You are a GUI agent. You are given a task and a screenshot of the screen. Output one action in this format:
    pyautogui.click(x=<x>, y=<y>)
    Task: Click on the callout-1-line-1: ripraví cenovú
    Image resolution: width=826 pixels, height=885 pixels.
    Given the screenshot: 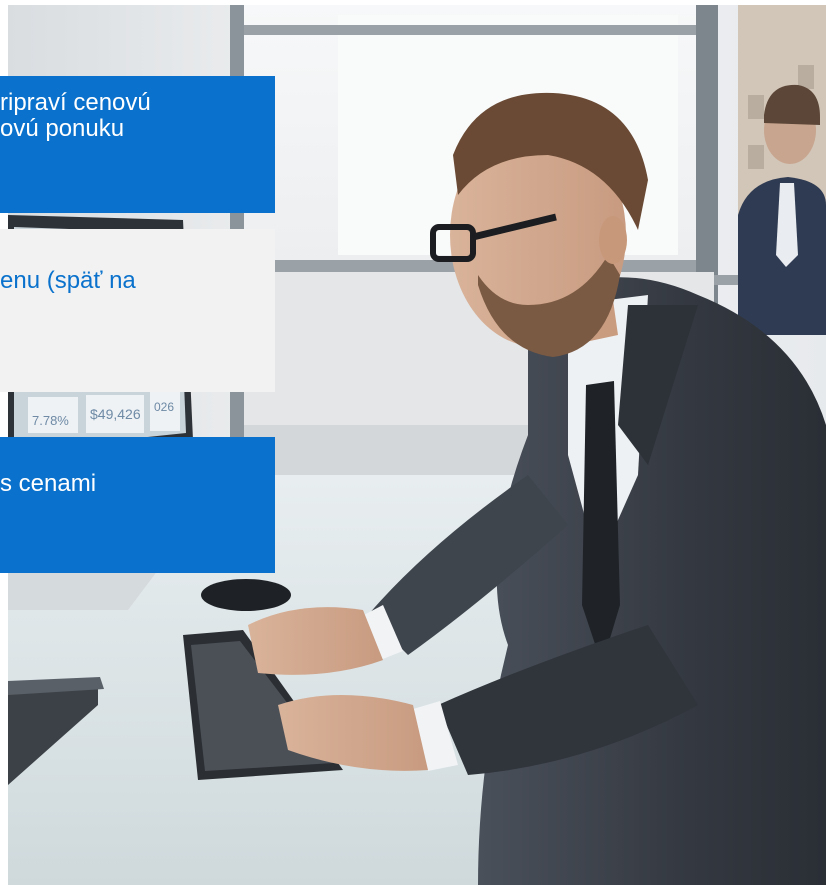 What is the action you would take?
    pyautogui.click(x=75, y=102)
    